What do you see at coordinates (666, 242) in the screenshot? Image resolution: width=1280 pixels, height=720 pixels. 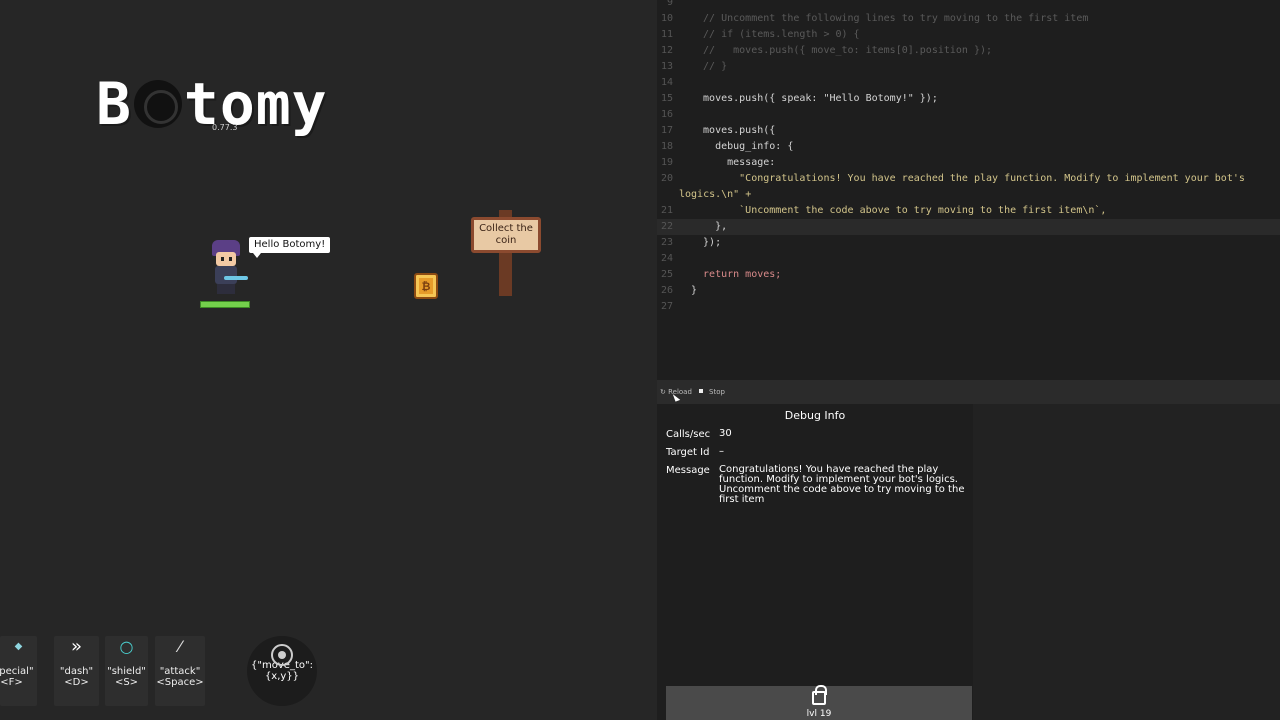 I see `line-number: 23` at bounding box center [666, 242].